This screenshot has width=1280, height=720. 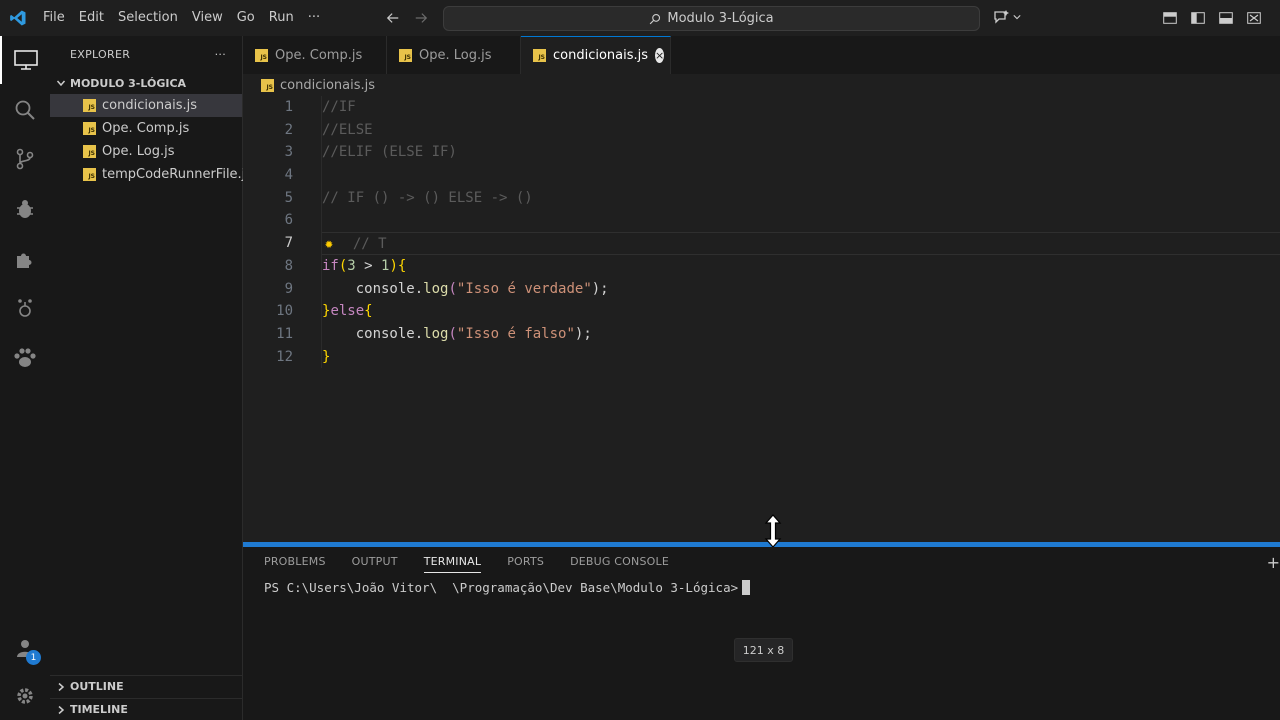 I want to click on code-keyword: else, so click(x=347, y=311).